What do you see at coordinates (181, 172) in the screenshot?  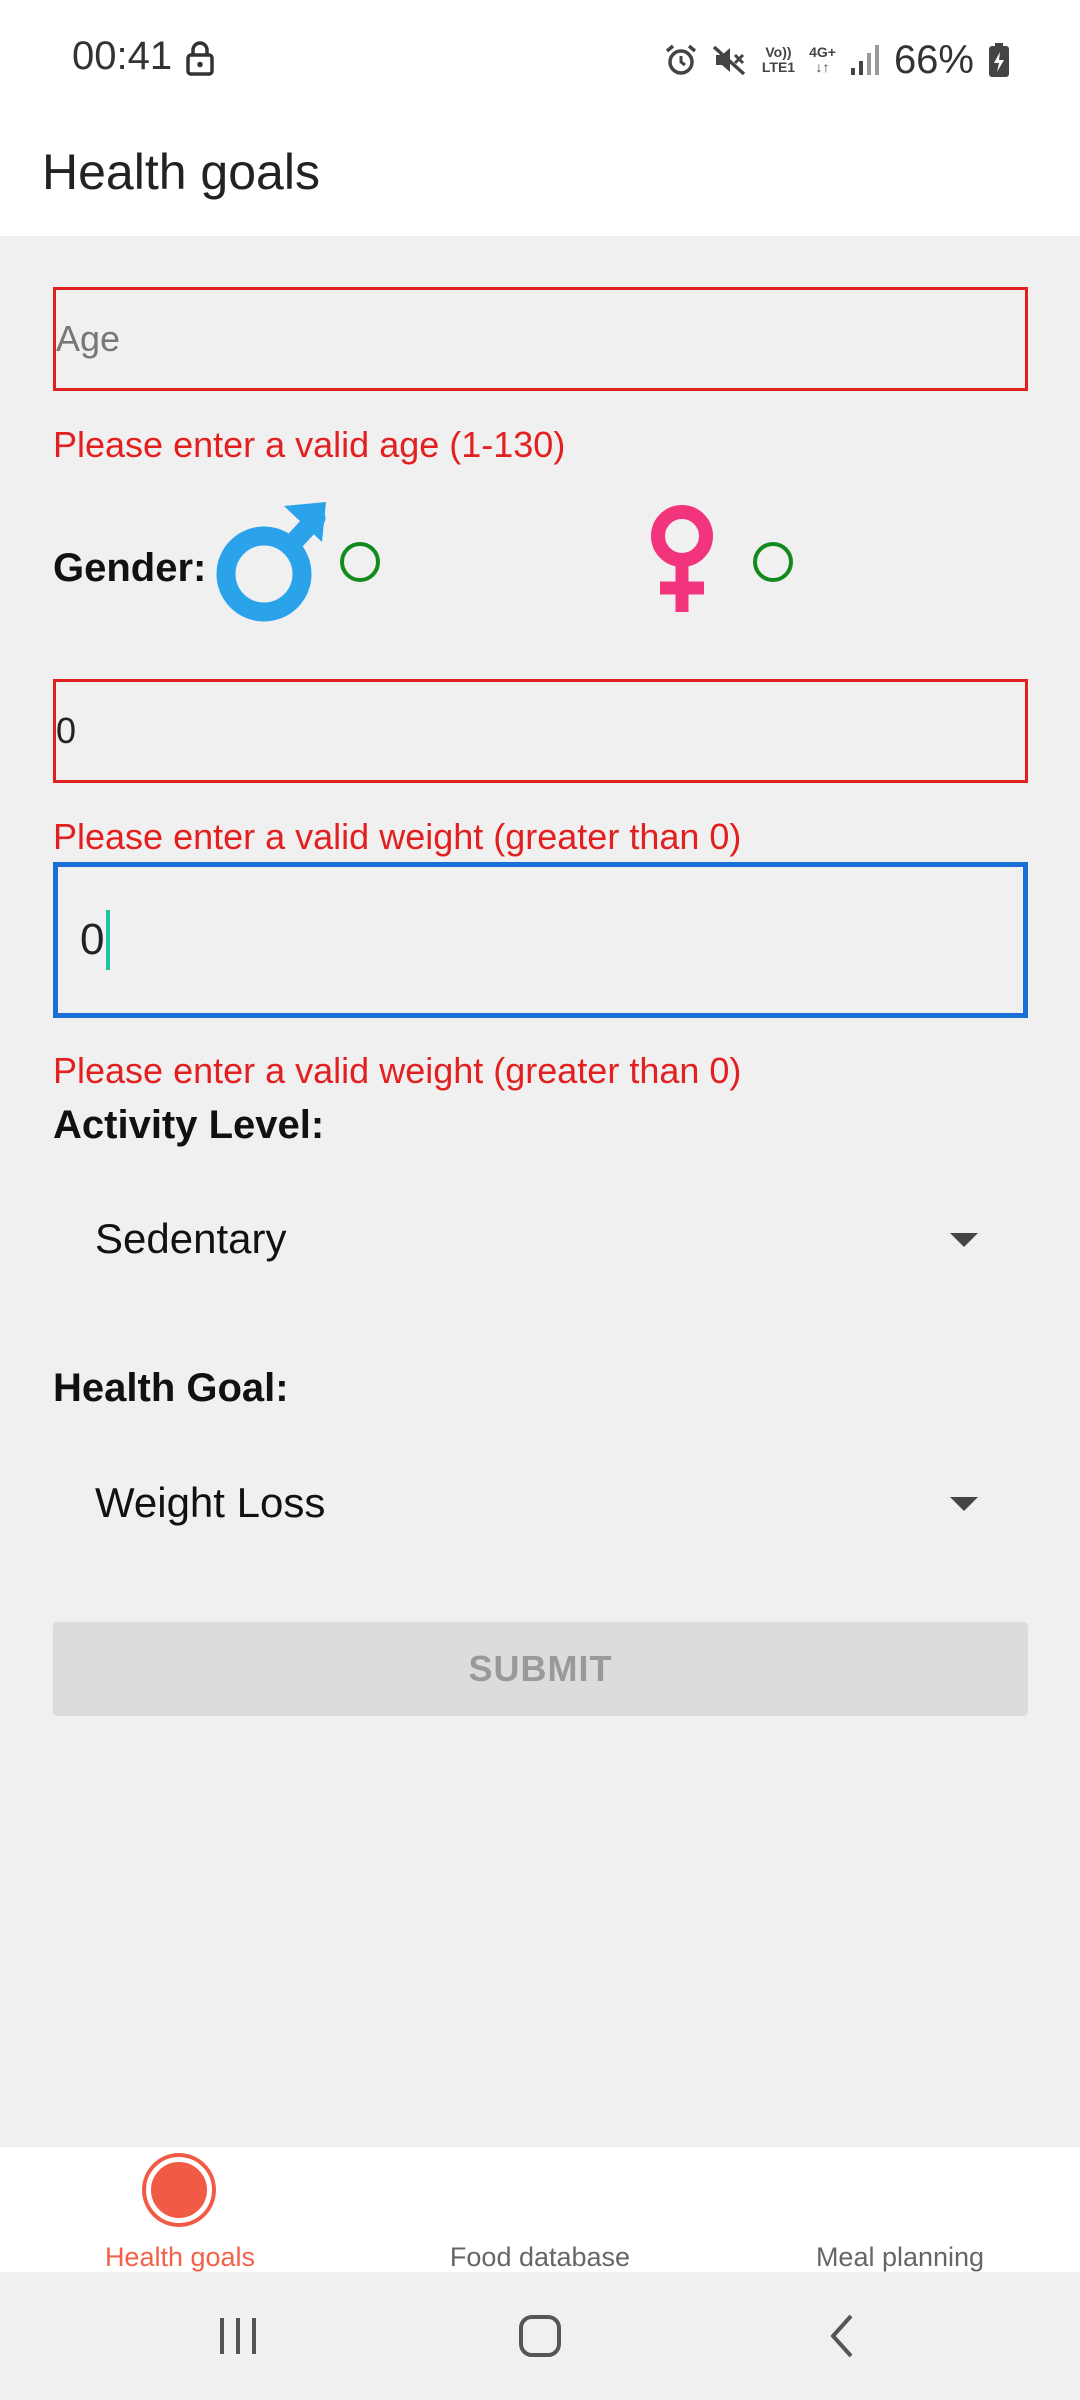 I see `page-title: Health goals` at bounding box center [181, 172].